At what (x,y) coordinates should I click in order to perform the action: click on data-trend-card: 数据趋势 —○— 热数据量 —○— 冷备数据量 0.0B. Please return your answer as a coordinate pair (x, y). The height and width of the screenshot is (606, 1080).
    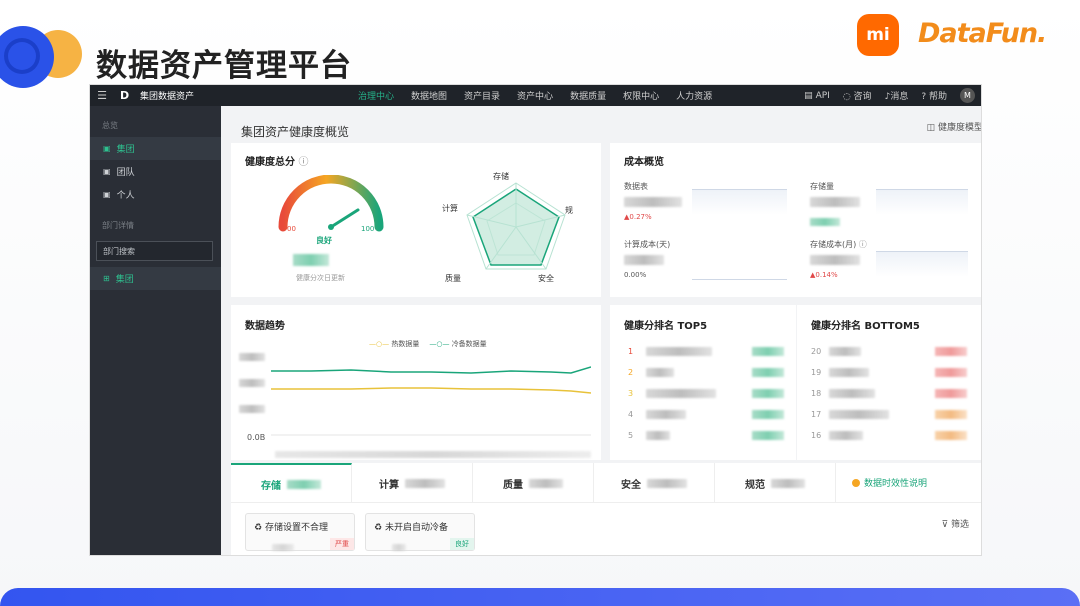
    Looking at the image, I should click on (416, 382).